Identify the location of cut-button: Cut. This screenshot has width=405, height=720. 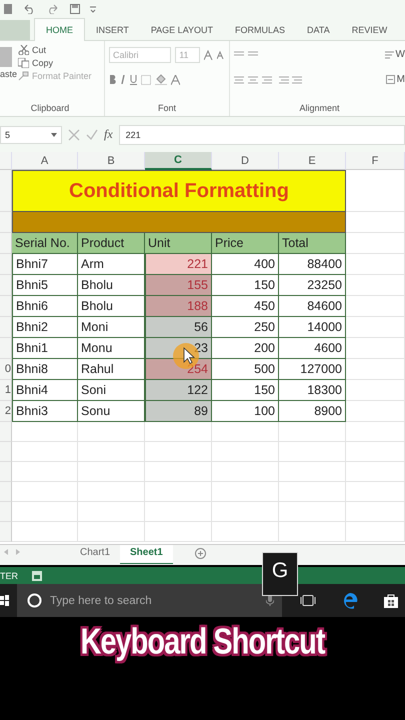
(55, 50).